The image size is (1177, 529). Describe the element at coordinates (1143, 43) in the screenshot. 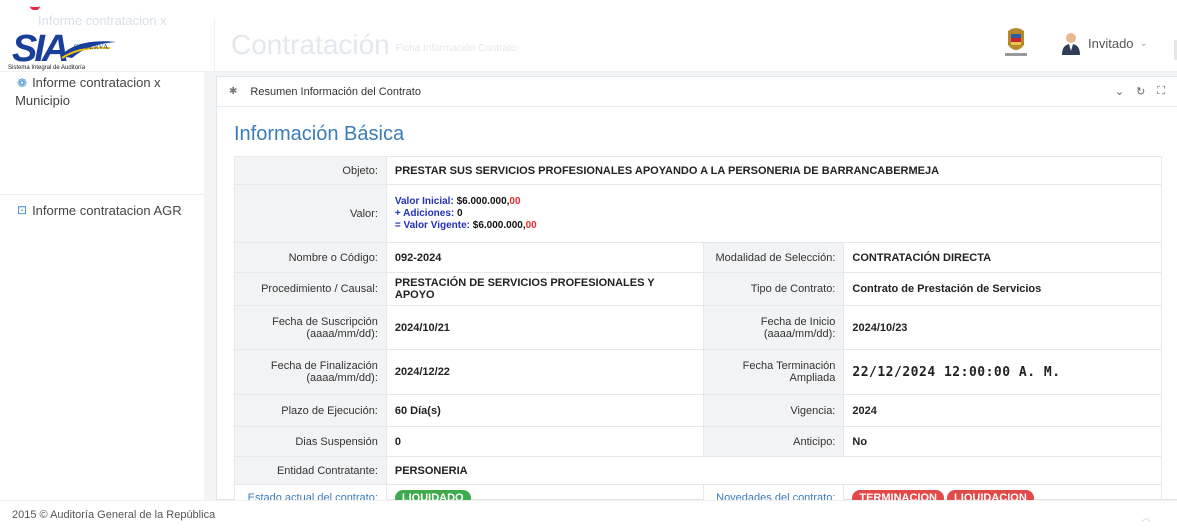

I see `chevron-down-icon: ⌄` at that location.